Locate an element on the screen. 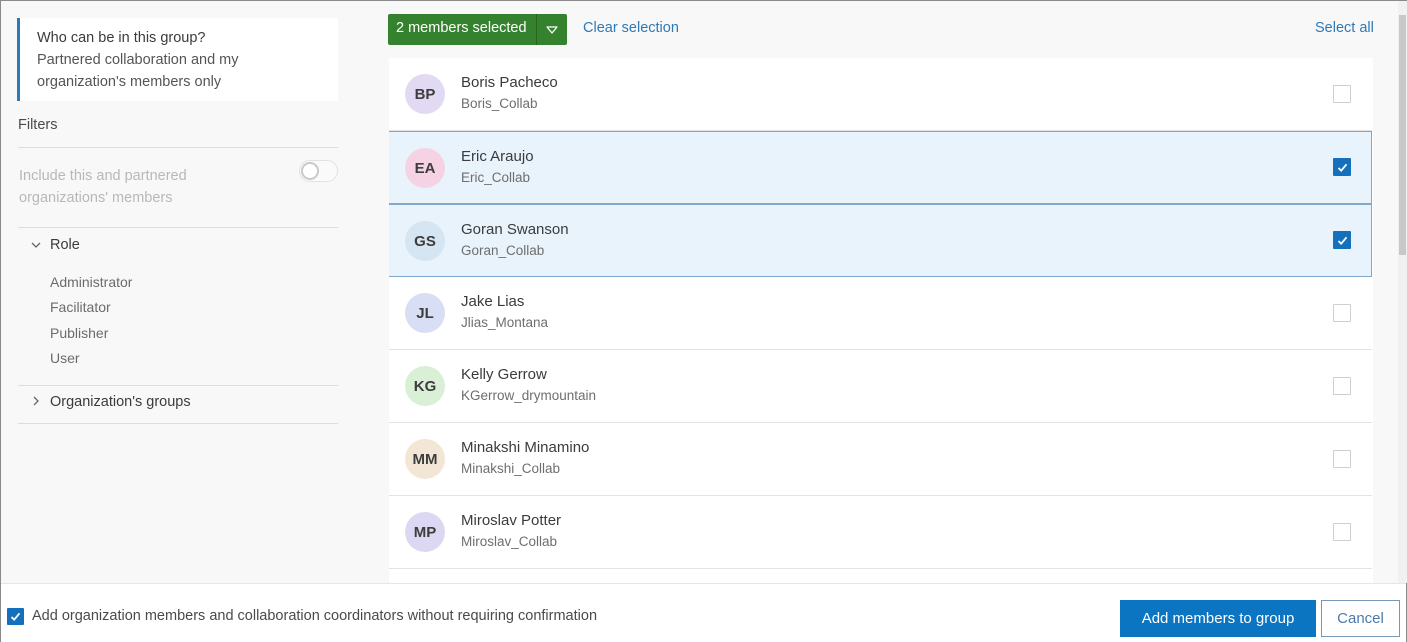 The image size is (1407, 642). eligibility-line-2: organization's members only is located at coordinates (129, 82).